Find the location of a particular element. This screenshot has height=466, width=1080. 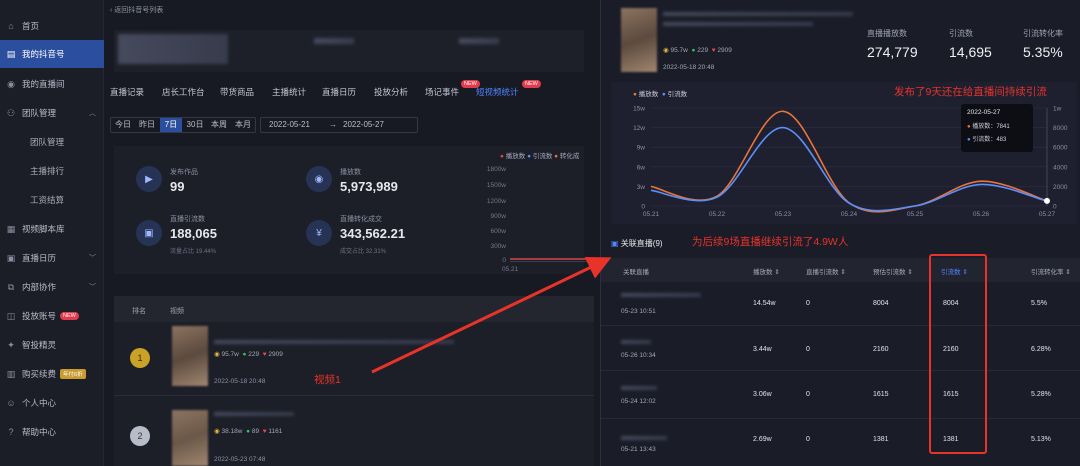

sidebar-item-label: 个人中心 is located at coordinates (39, 403).